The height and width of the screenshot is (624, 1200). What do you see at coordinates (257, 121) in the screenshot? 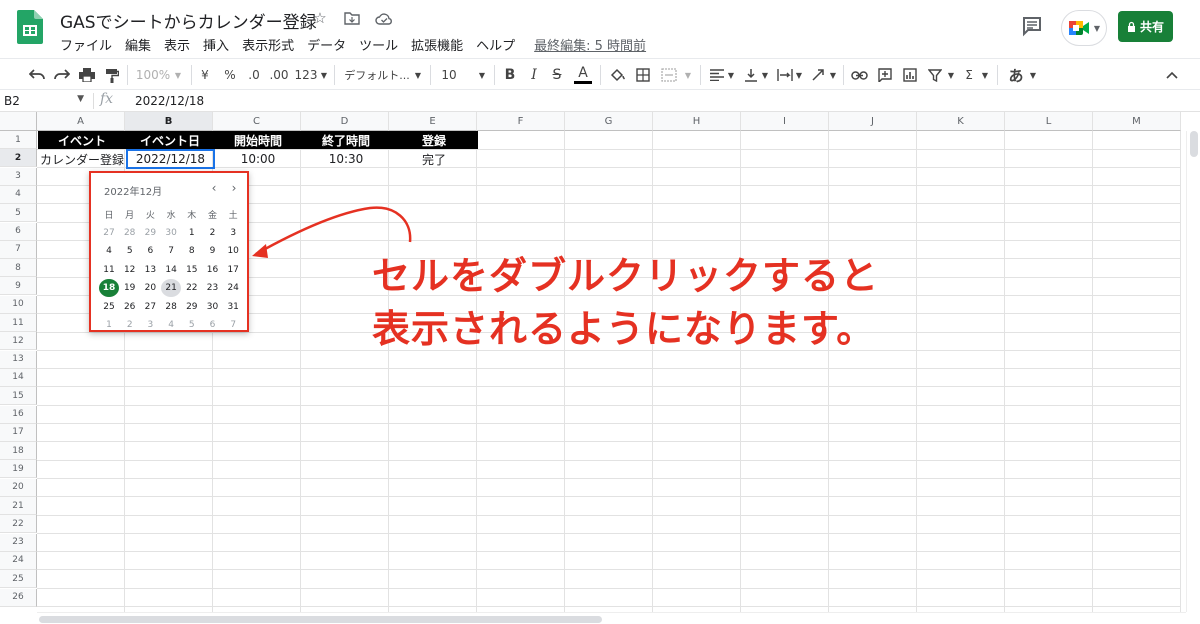
I see `column-header-c: C` at bounding box center [257, 121].